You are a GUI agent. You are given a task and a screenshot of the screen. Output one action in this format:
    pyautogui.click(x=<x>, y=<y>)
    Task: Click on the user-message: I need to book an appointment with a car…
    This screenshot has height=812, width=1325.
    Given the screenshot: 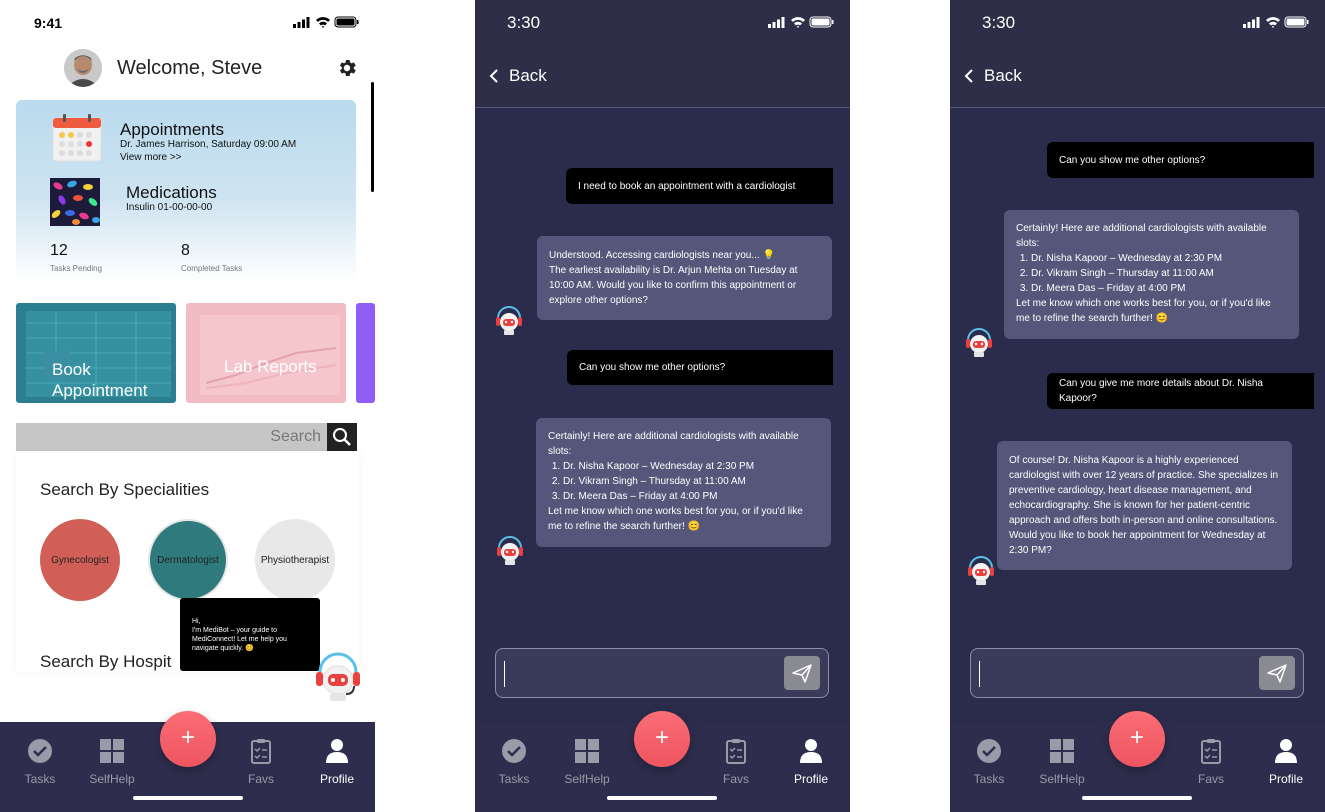 What is the action you would take?
    pyautogui.click(x=699, y=186)
    